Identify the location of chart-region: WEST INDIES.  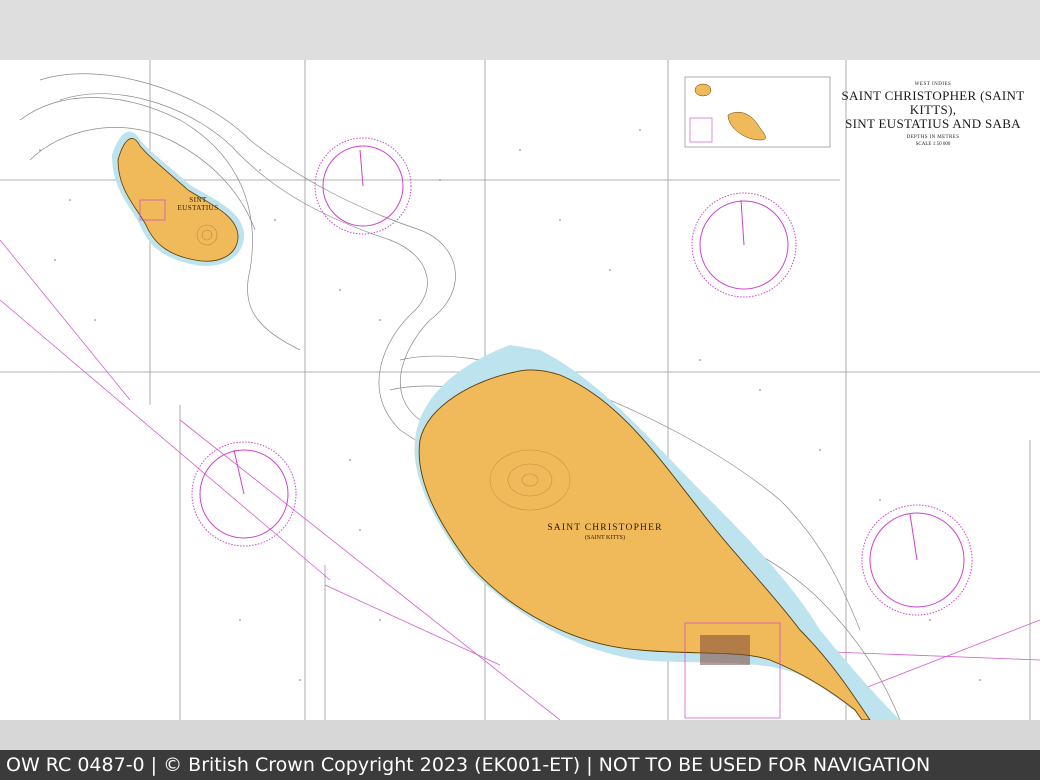
(933, 84).